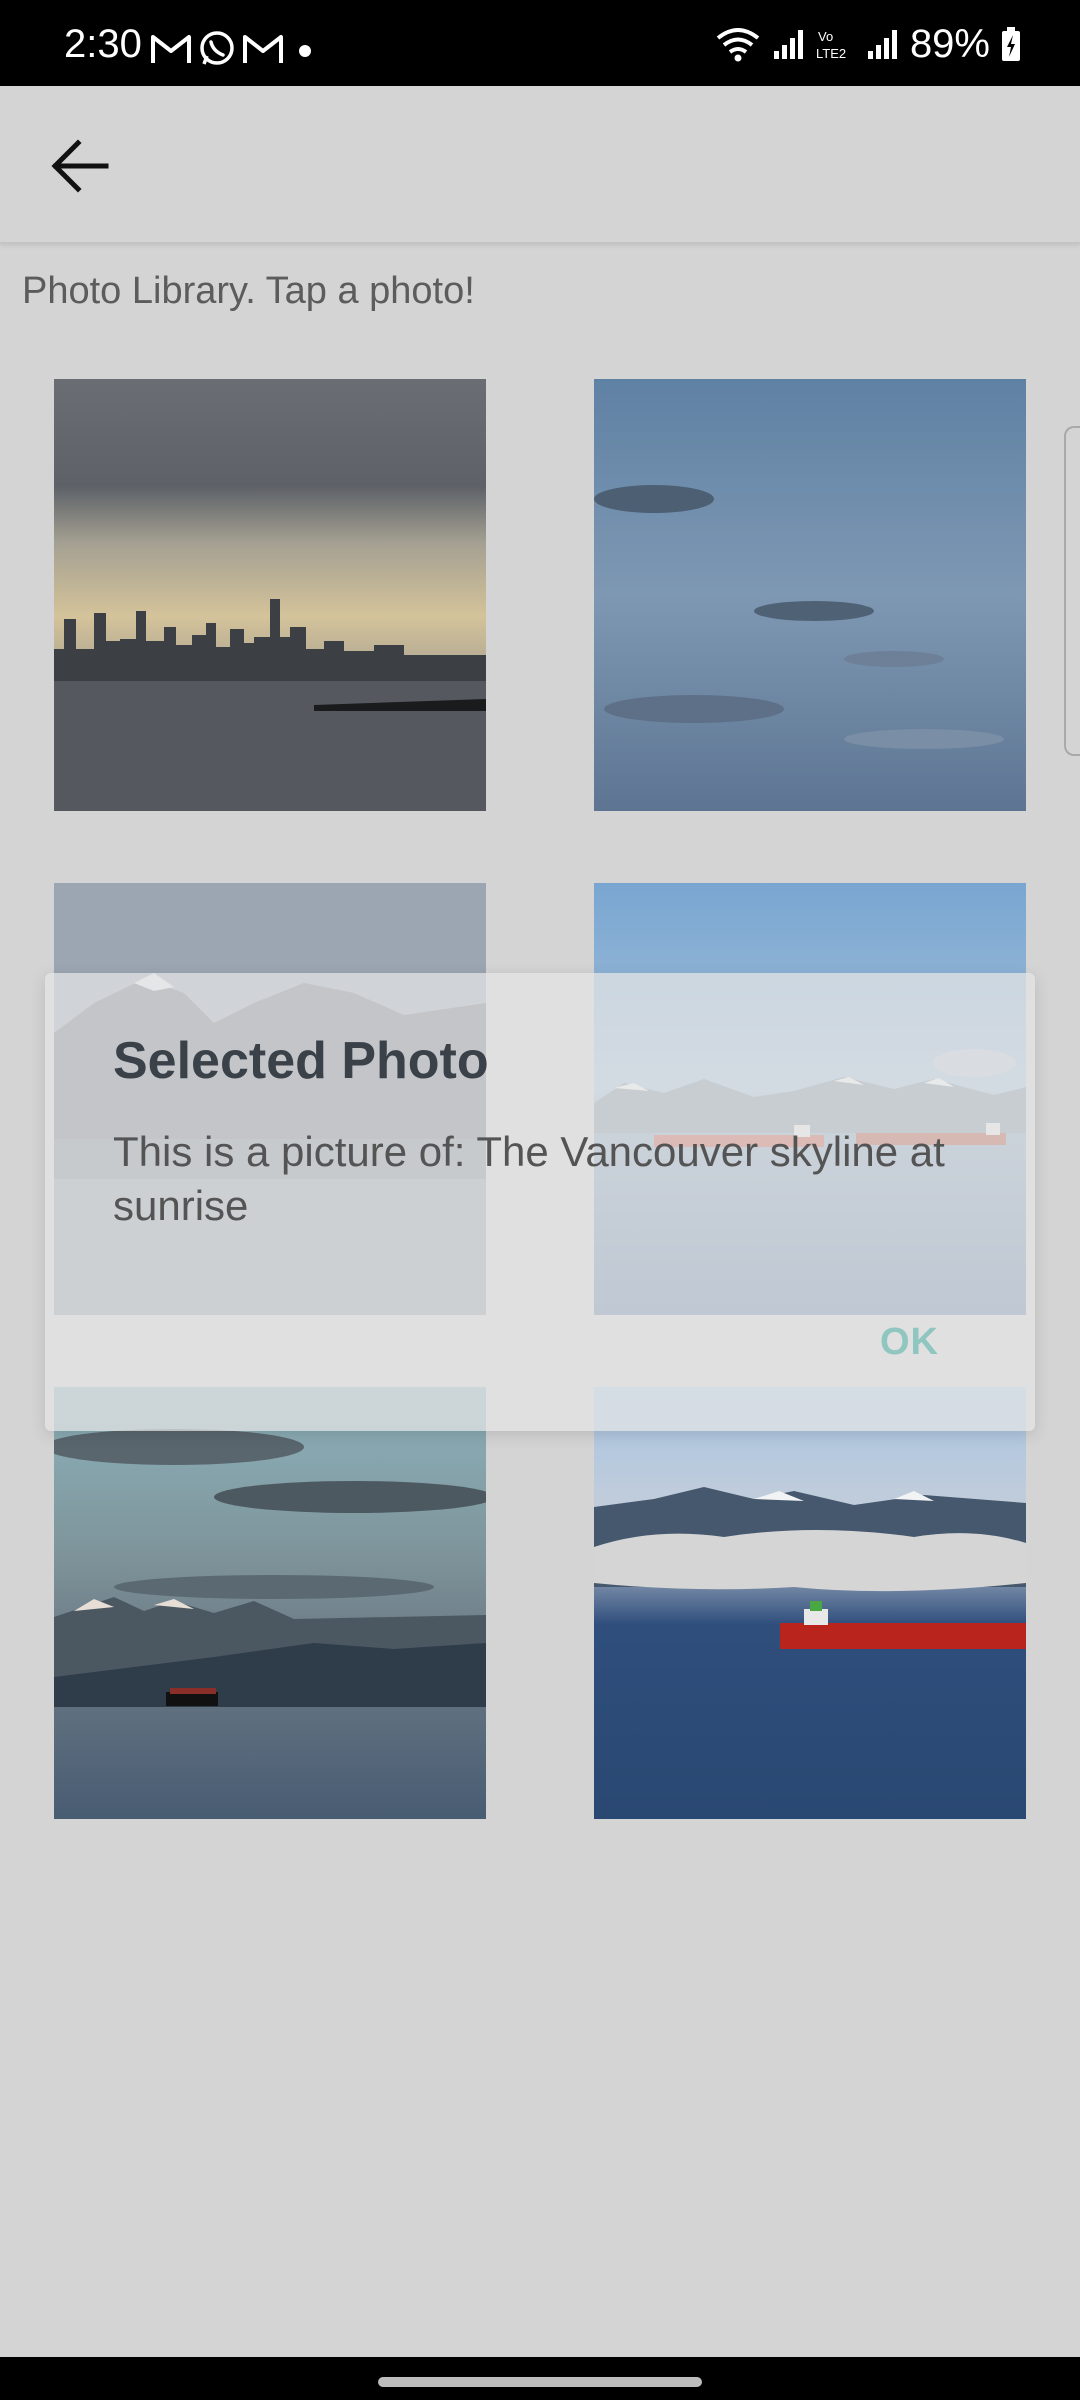 This screenshot has height=2400, width=1080. I want to click on status-time: 2:30, so click(103, 44).